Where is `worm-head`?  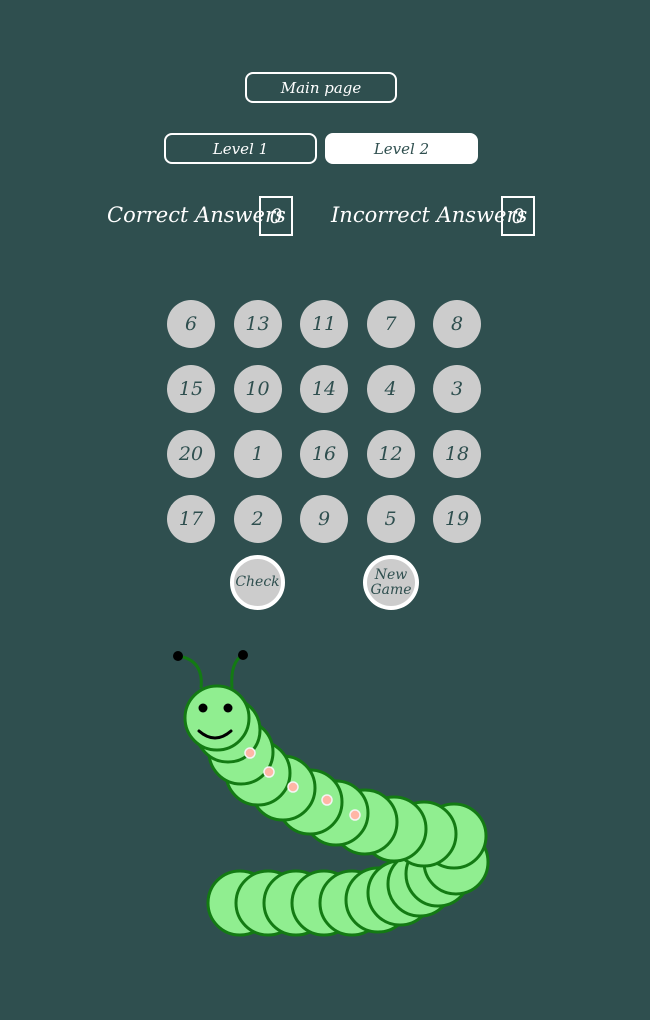
worm-head is located at coordinates (217, 718).